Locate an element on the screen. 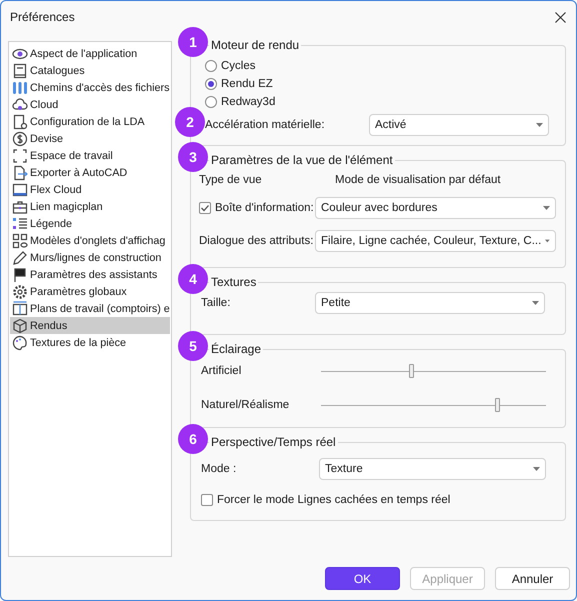 The height and width of the screenshot is (601, 577). export-icon is located at coordinates (20, 172).